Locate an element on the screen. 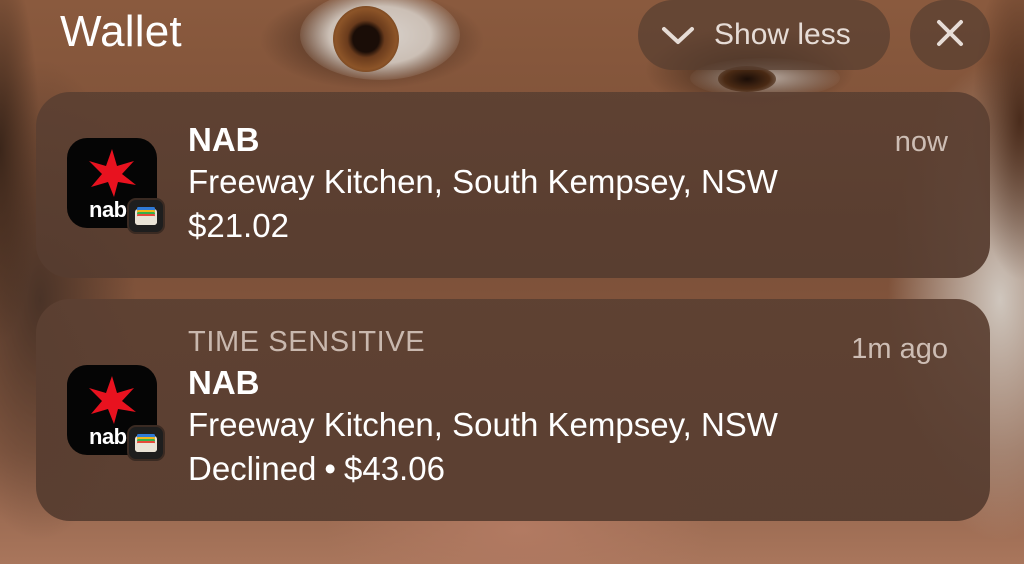 This screenshot has height=564, width=1024. chevron-down-icon is located at coordinates (680, 35).